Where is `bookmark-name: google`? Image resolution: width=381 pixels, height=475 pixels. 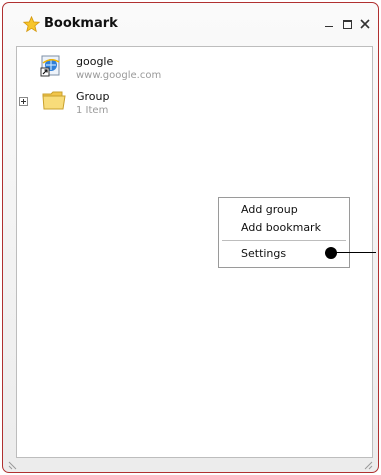
bookmark-name: google is located at coordinates (95, 61).